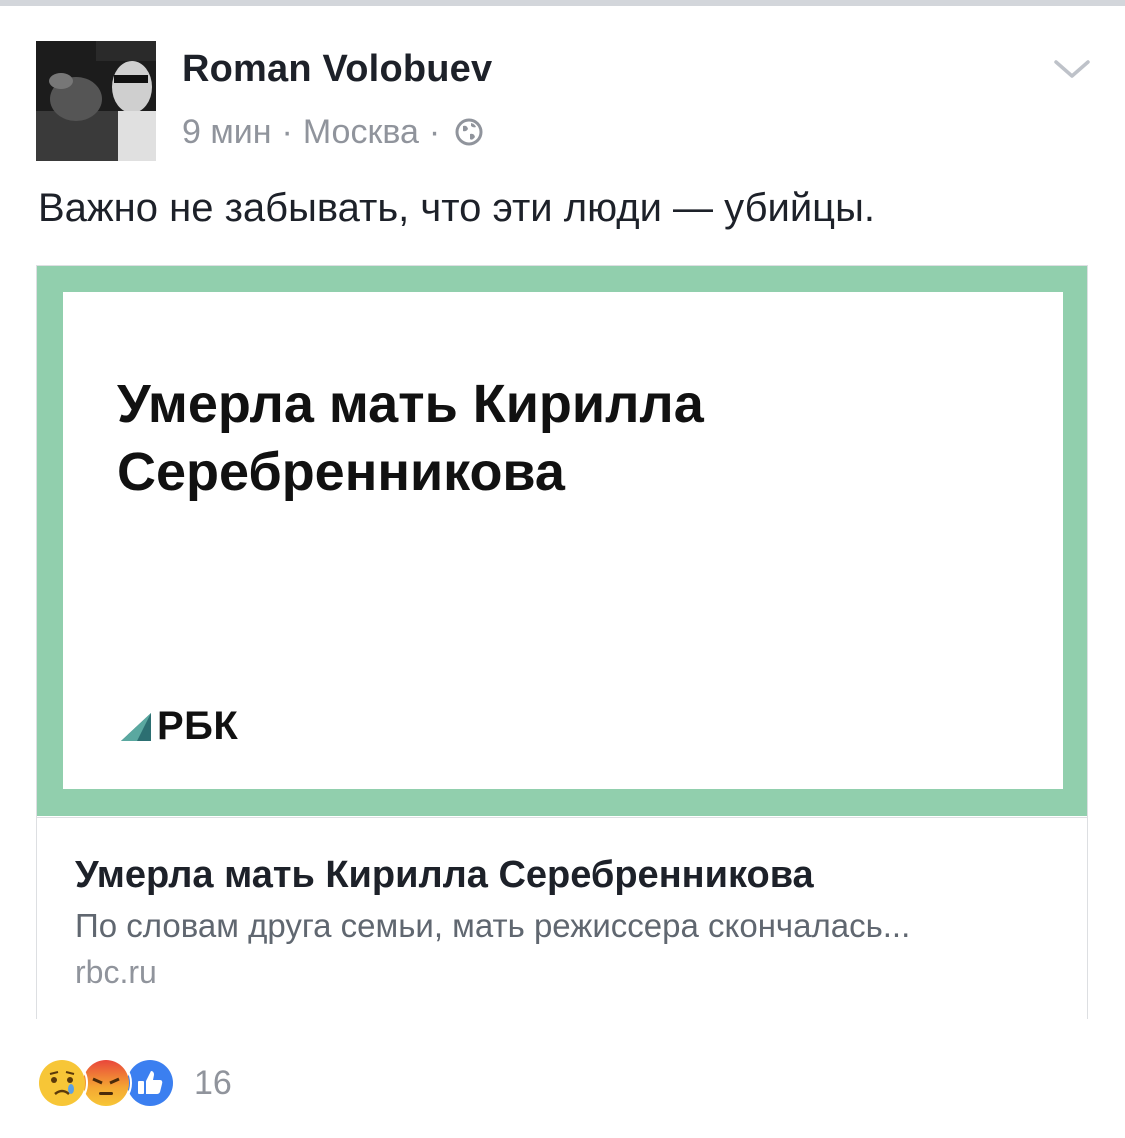 The image size is (1125, 1138). What do you see at coordinates (1072, 69) in the screenshot?
I see `chevron-down-icon` at bounding box center [1072, 69].